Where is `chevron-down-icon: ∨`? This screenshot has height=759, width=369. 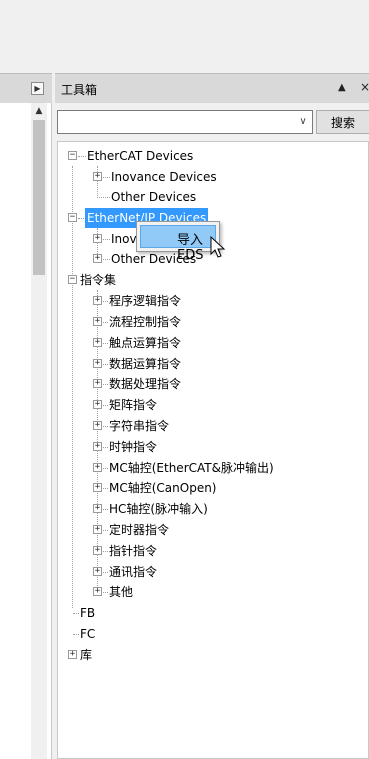
chevron-down-icon: ∨ is located at coordinates (303, 122).